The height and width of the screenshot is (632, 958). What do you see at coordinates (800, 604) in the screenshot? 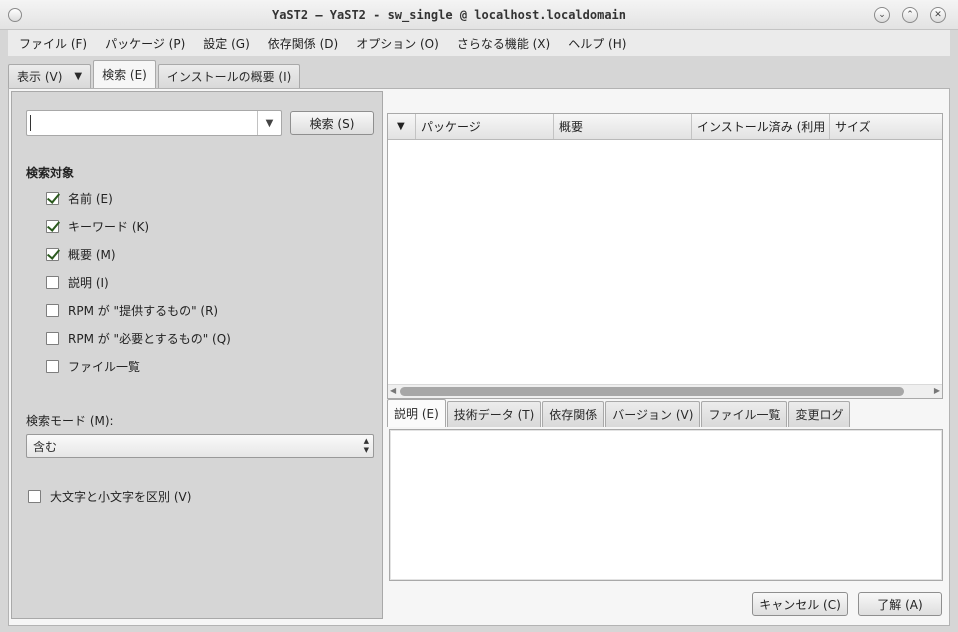
I see `cancel-button: キャンセル (C)` at bounding box center [800, 604].